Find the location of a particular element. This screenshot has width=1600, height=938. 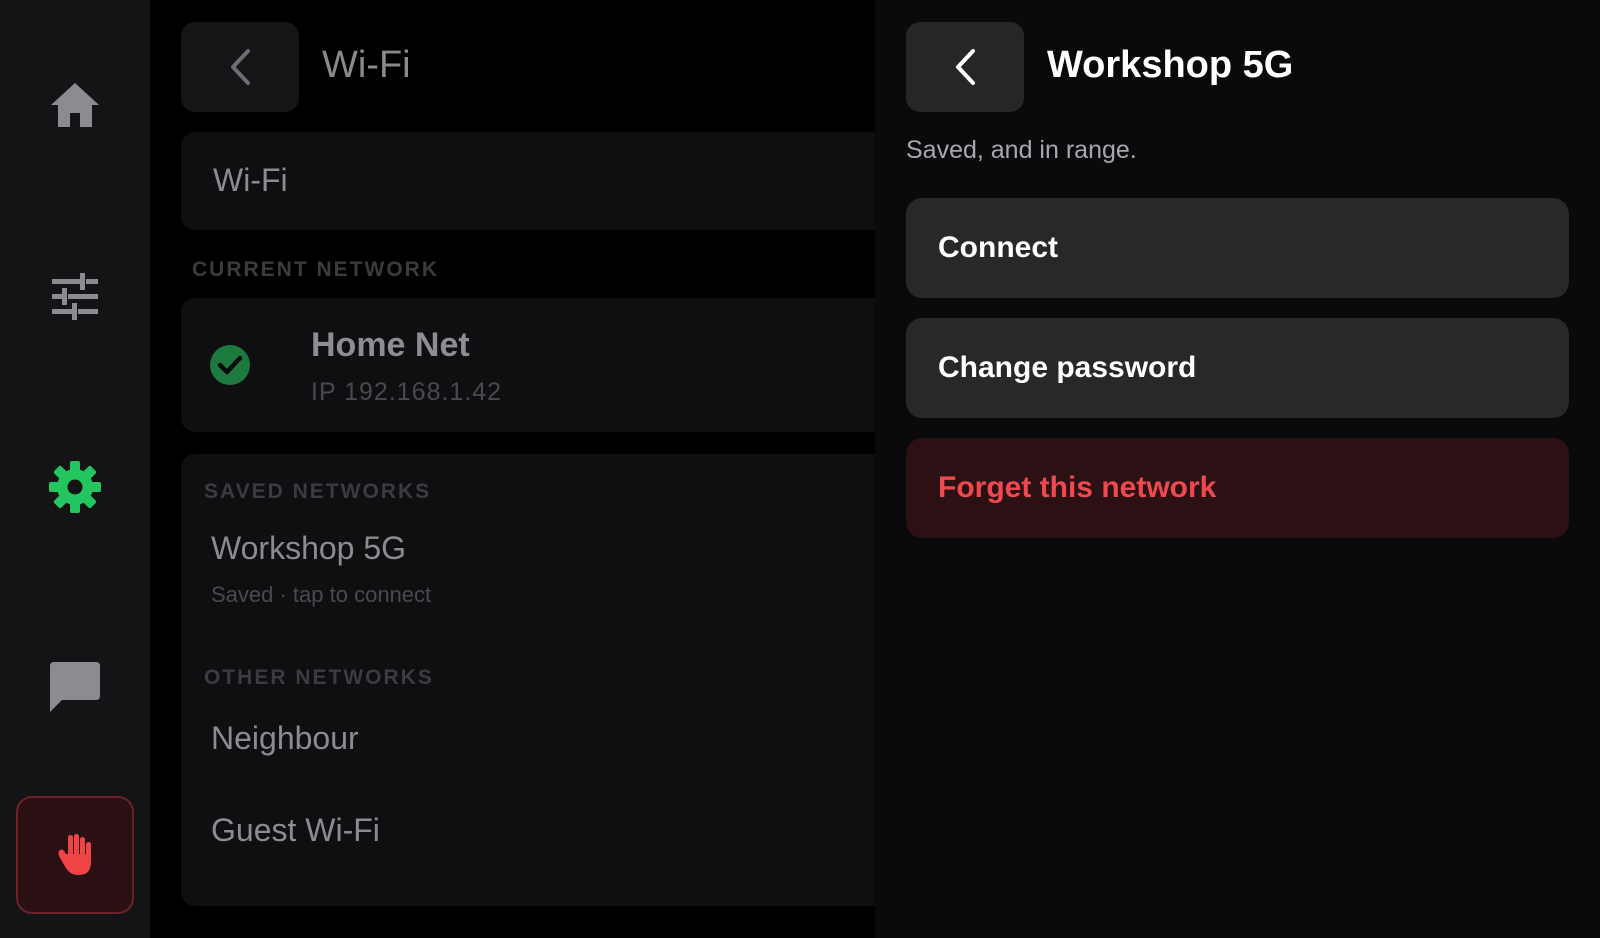

wifi-back-button is located at coordinates (240, 67).